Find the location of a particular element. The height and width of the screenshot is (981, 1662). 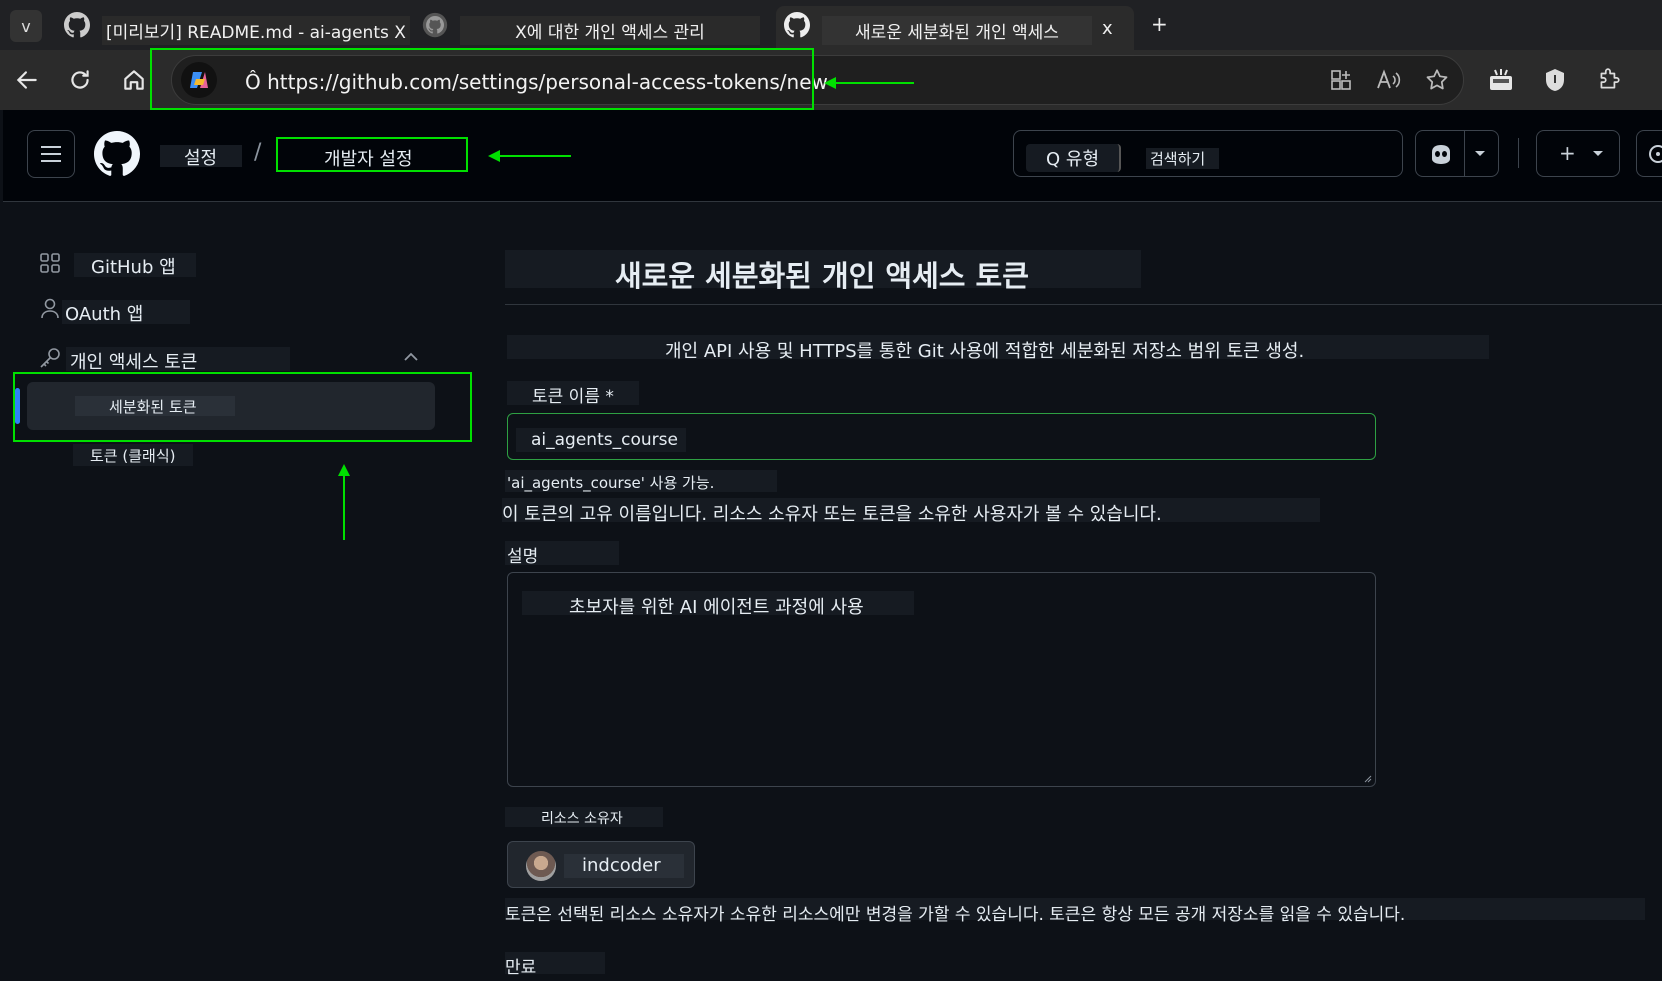

tab-list-button: v is located at coordinates (26, 26).